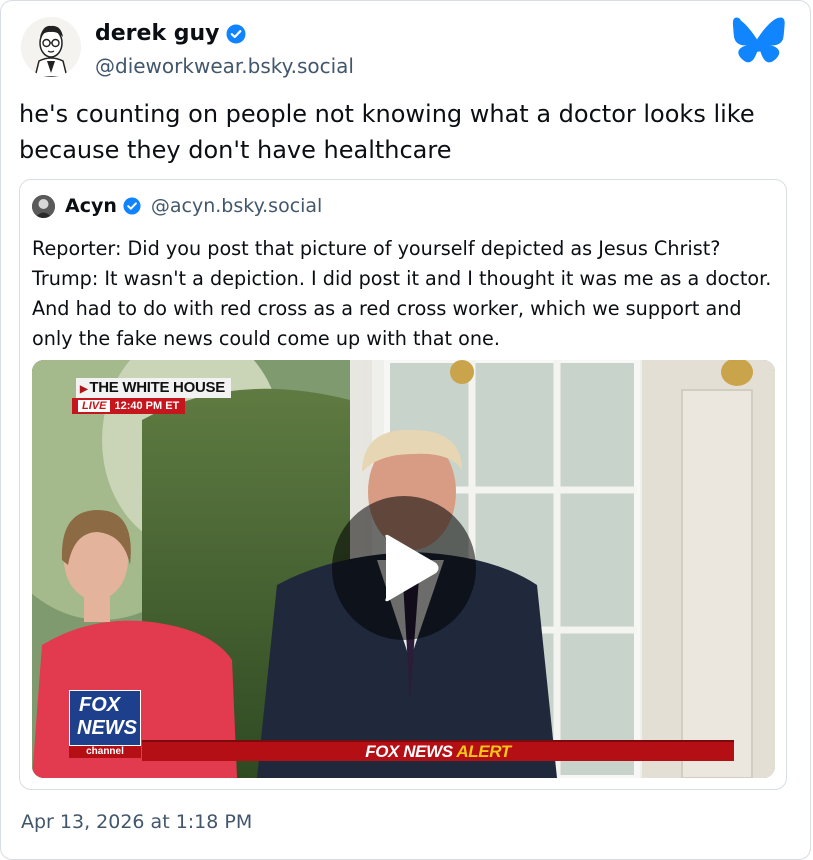 The image size is (813, 860). What do you see at coordinates (224, 66) in the screenshot?
I see `author-handle: @dieworkwear.bsky.social` at bounding box center [224, 66].